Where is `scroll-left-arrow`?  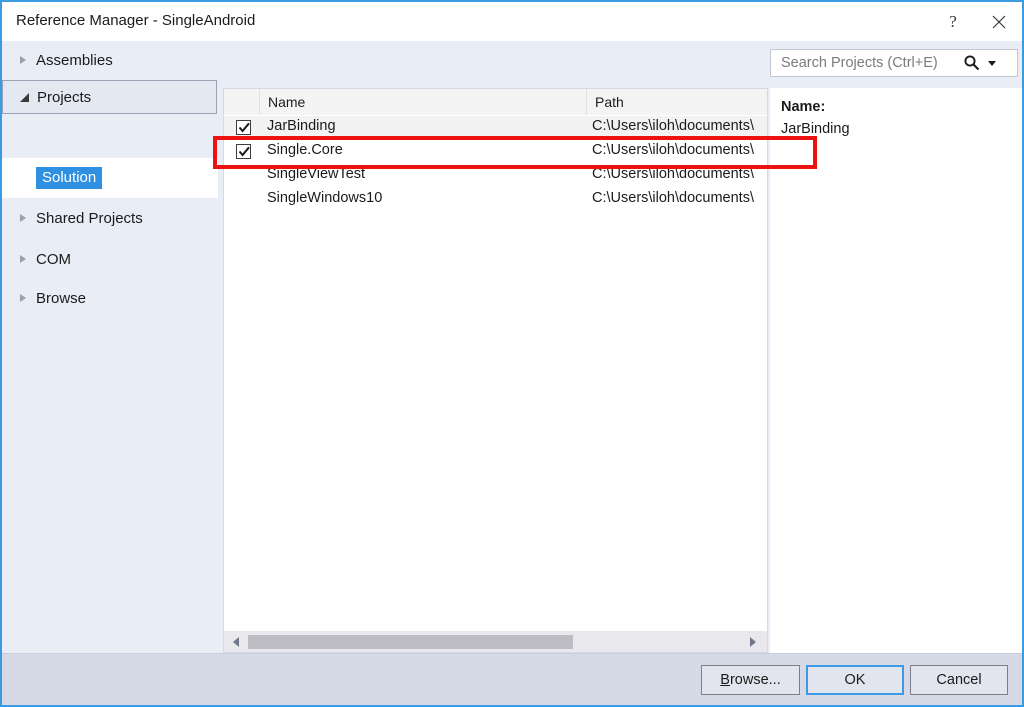 scroll-left-arrow is located at coordinates (236, 641).